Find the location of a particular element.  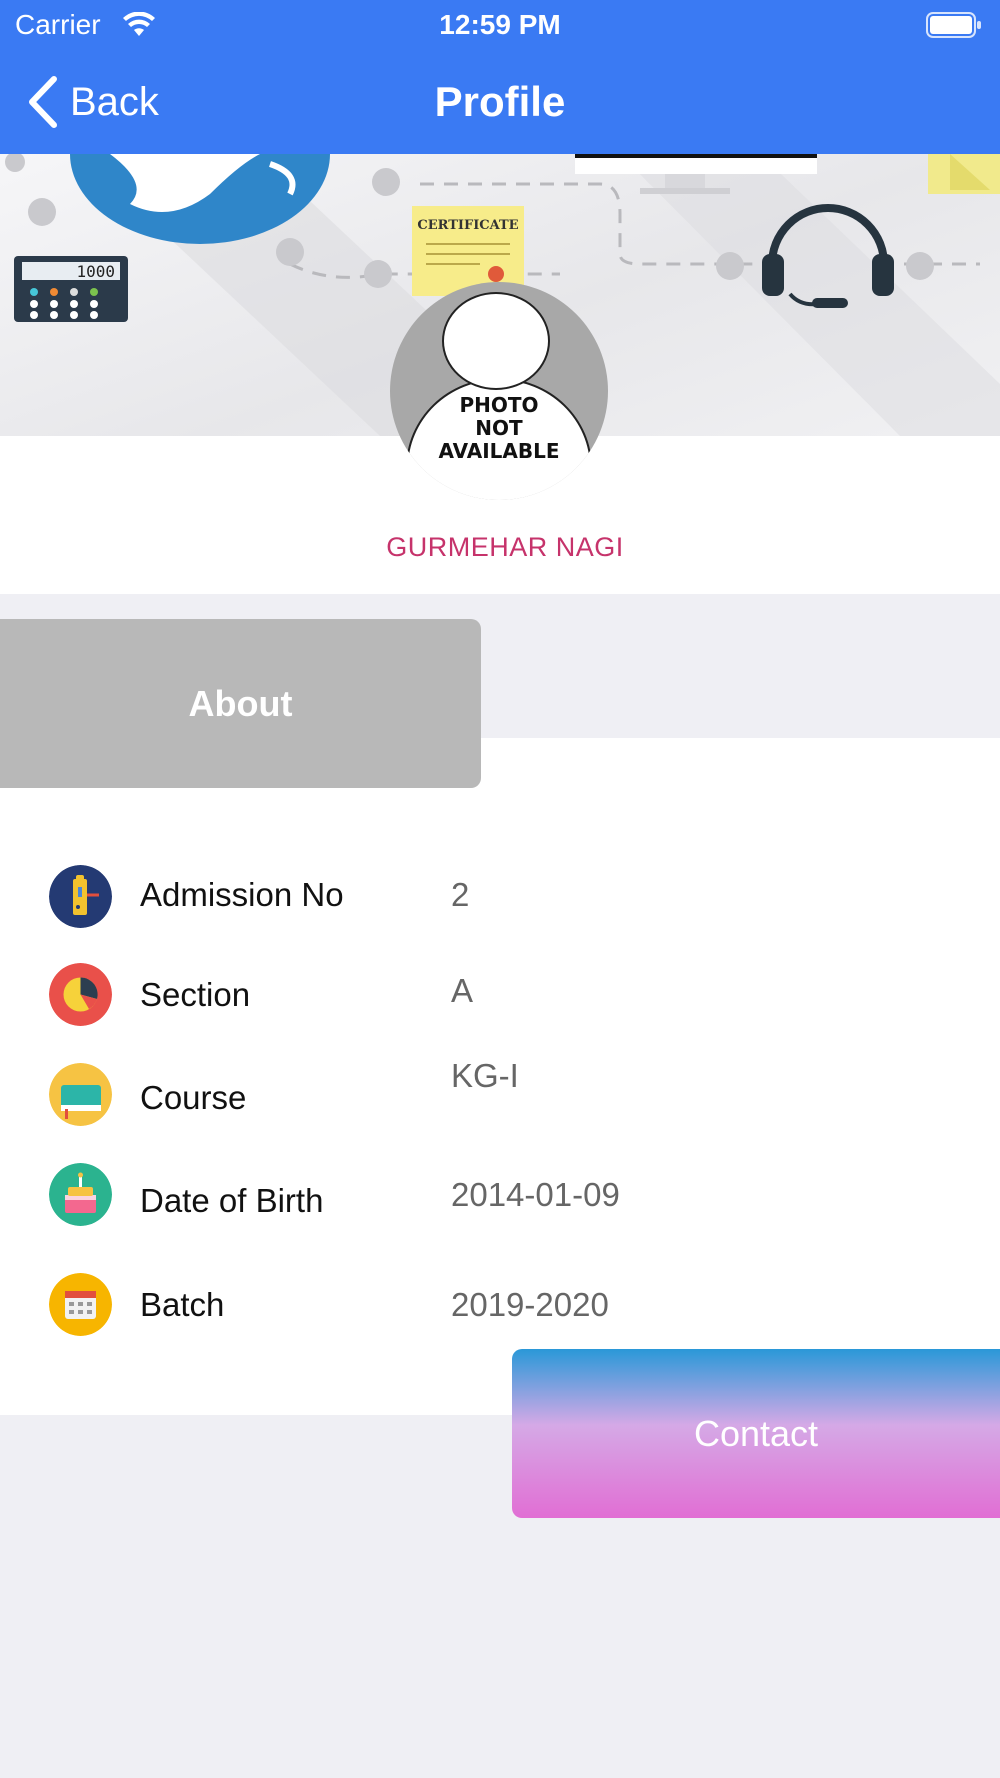

status-time: 12:59 PM is located at coordinates (500, 24).